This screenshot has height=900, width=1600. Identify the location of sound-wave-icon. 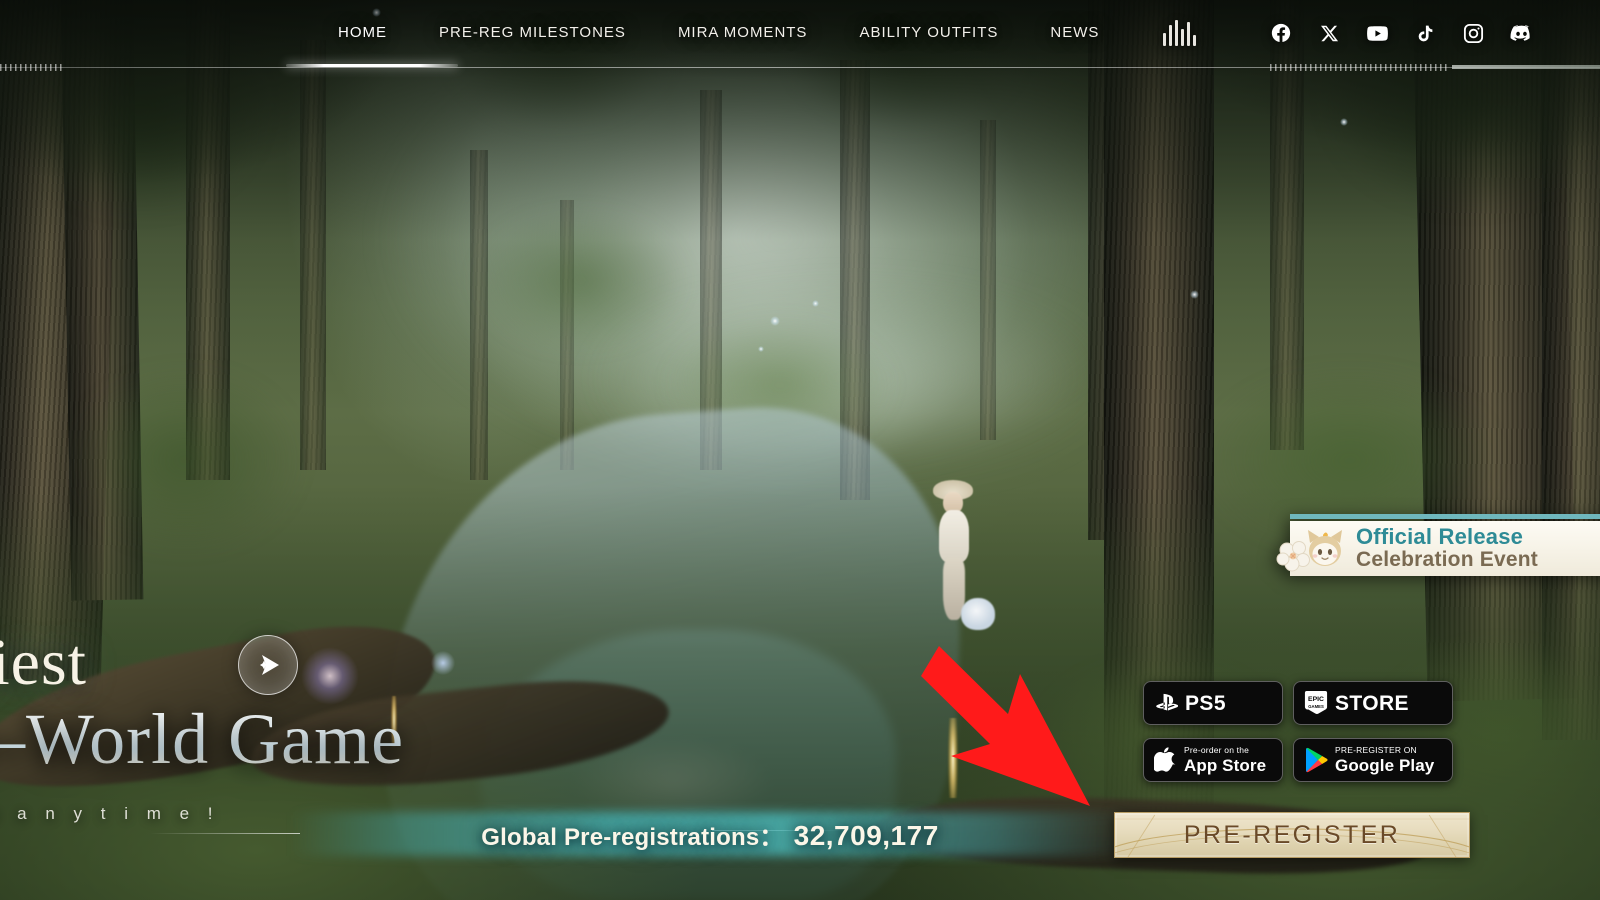
(1179, 33).